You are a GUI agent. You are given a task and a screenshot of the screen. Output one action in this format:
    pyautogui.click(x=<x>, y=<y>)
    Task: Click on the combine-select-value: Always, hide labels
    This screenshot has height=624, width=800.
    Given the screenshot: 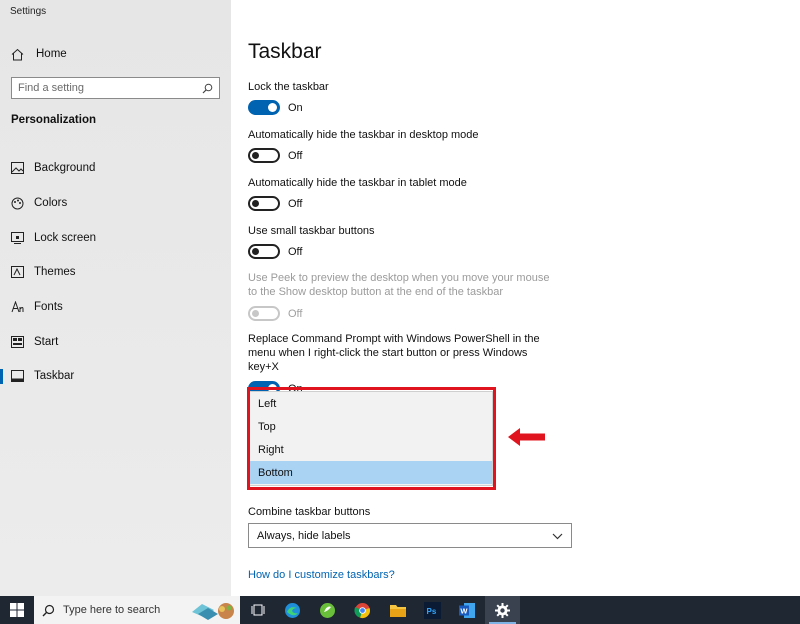 What is the action you would take?
    pyautogui.click(x=304, y=535)
    